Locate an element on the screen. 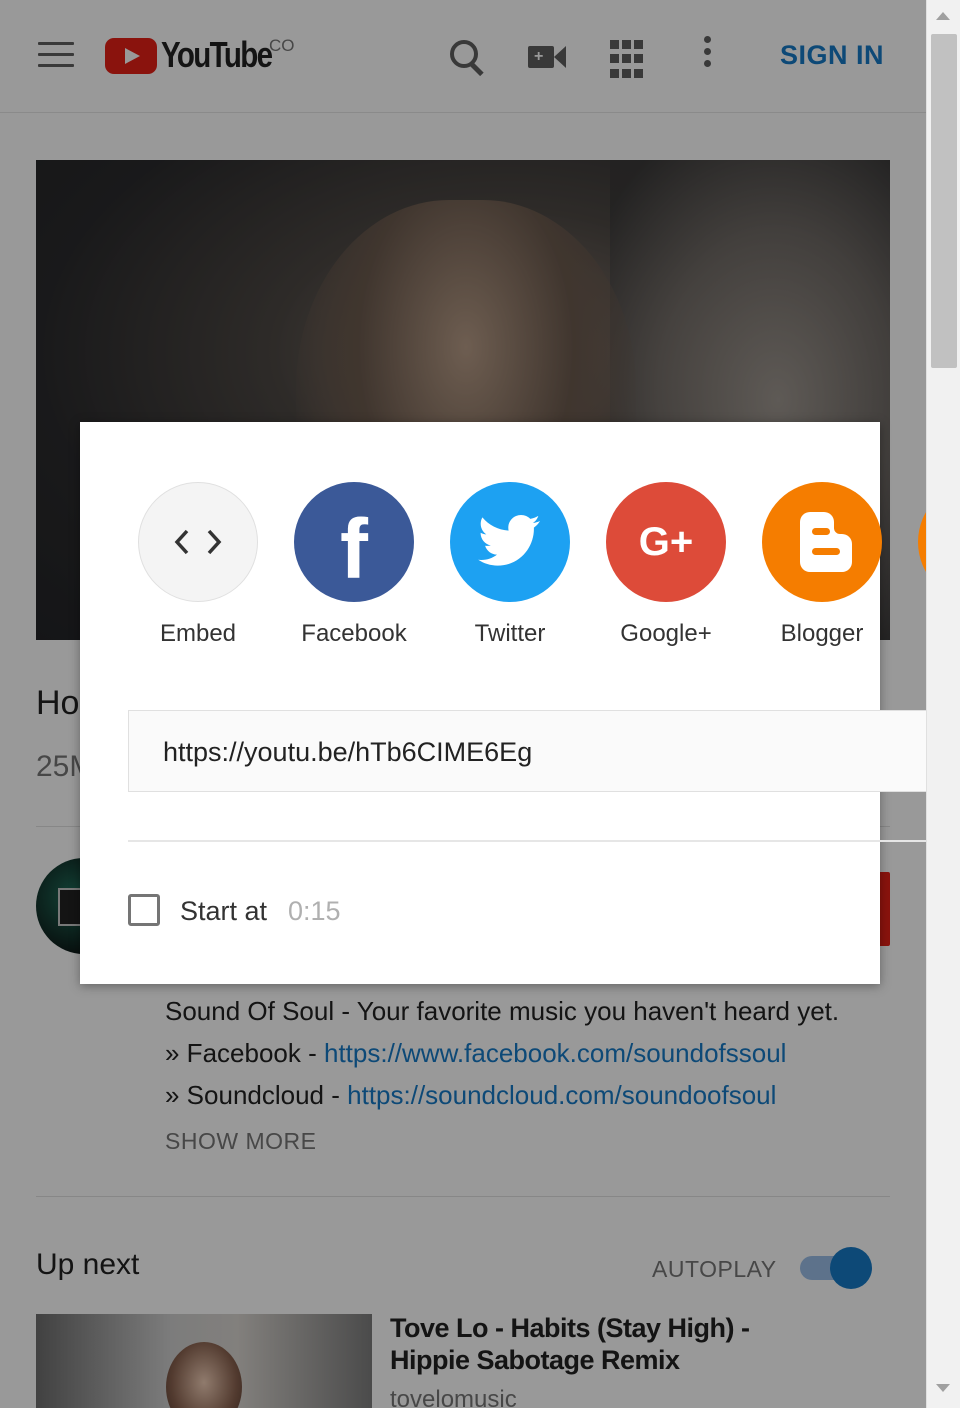  page-scrollbar is located at coordinates (943, 704).